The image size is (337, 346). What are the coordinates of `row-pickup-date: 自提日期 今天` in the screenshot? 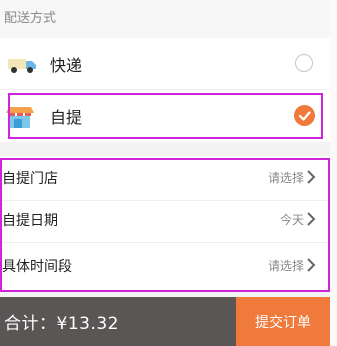 It's located at (165, 220).